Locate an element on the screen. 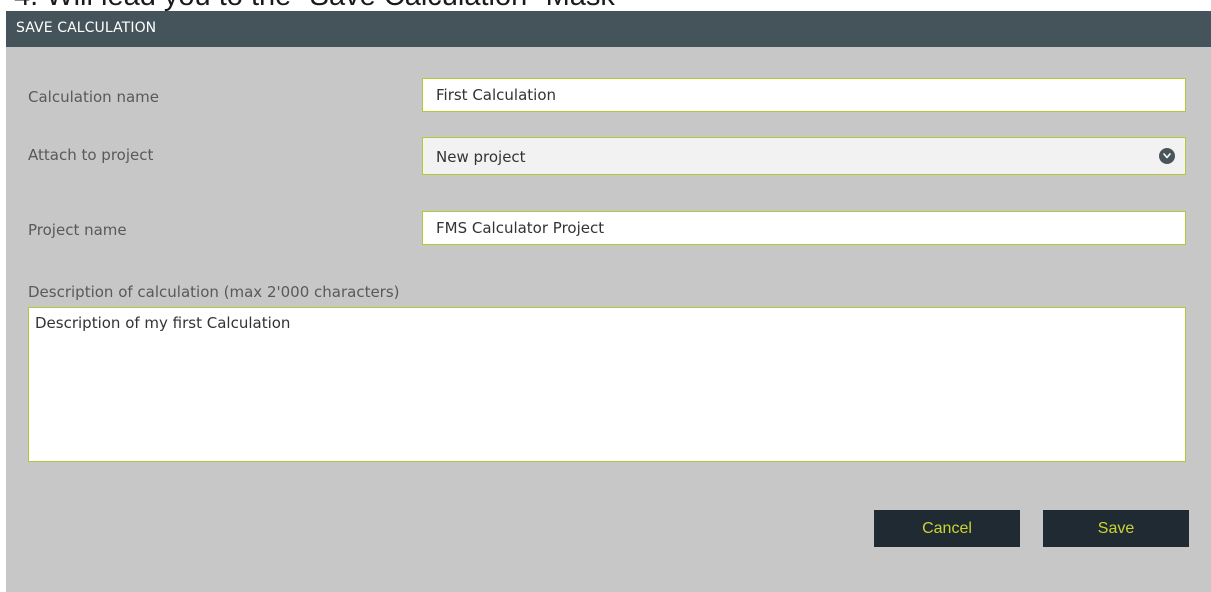 Image resolution: width=1211 pixels, height=592 pixels. cancel-button: Cancel is located at coordinates (947, 528).